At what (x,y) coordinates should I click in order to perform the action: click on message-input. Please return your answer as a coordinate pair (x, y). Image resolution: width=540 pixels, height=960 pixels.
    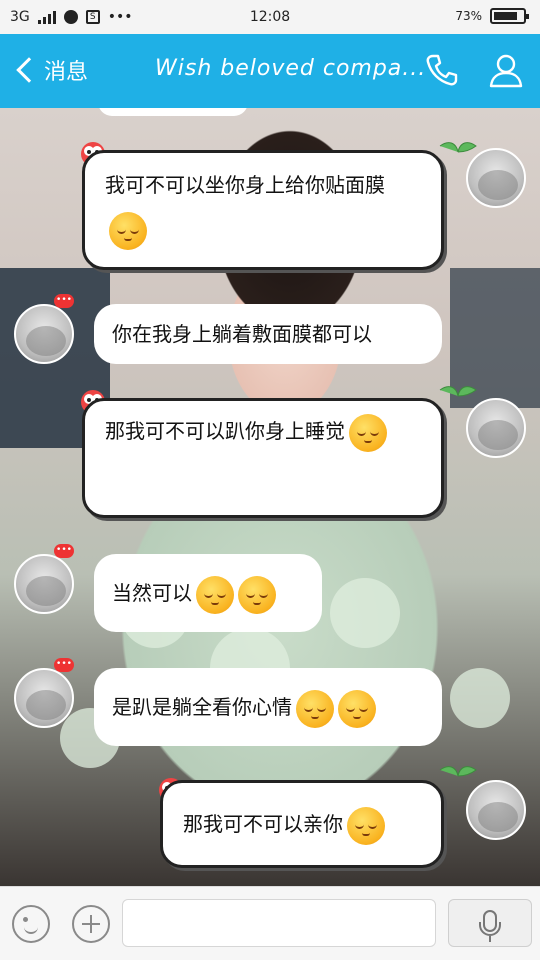
    Looking at the image, I should click on (279, 923).